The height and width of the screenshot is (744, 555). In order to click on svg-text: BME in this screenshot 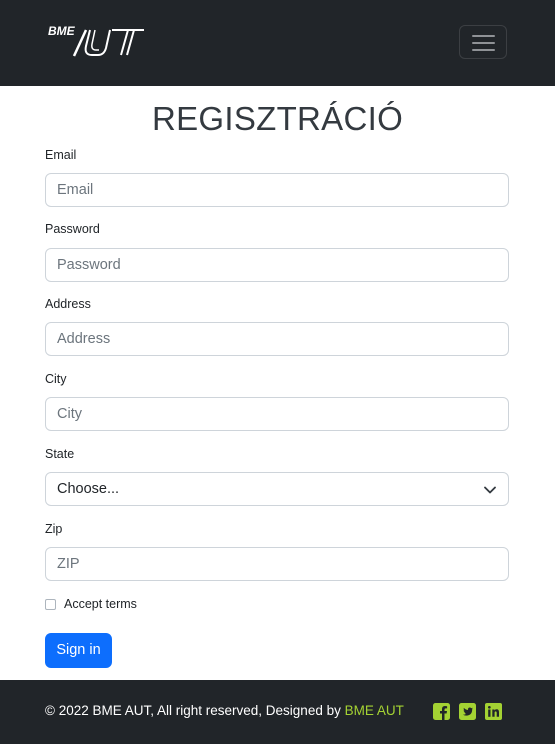, I will do `click(62, 31)`.